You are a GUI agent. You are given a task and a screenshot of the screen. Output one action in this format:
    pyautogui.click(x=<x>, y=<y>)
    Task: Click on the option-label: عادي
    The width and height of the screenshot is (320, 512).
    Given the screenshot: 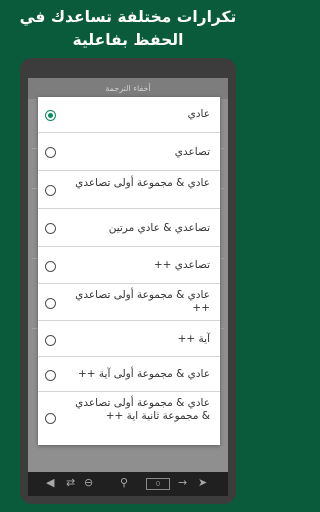 What is the action you would take?
    pyautogui.click(x=198, y=114)
    